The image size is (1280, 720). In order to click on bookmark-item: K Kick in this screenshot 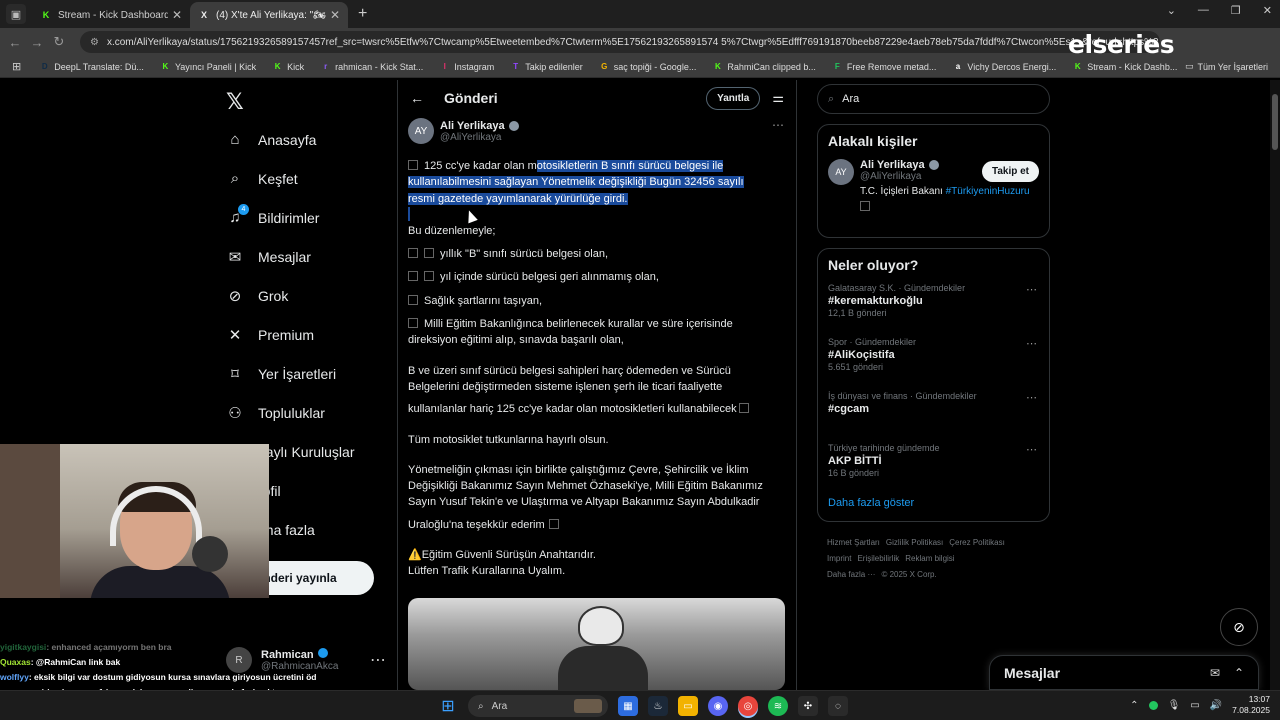, I will do `click(288, 66)`.